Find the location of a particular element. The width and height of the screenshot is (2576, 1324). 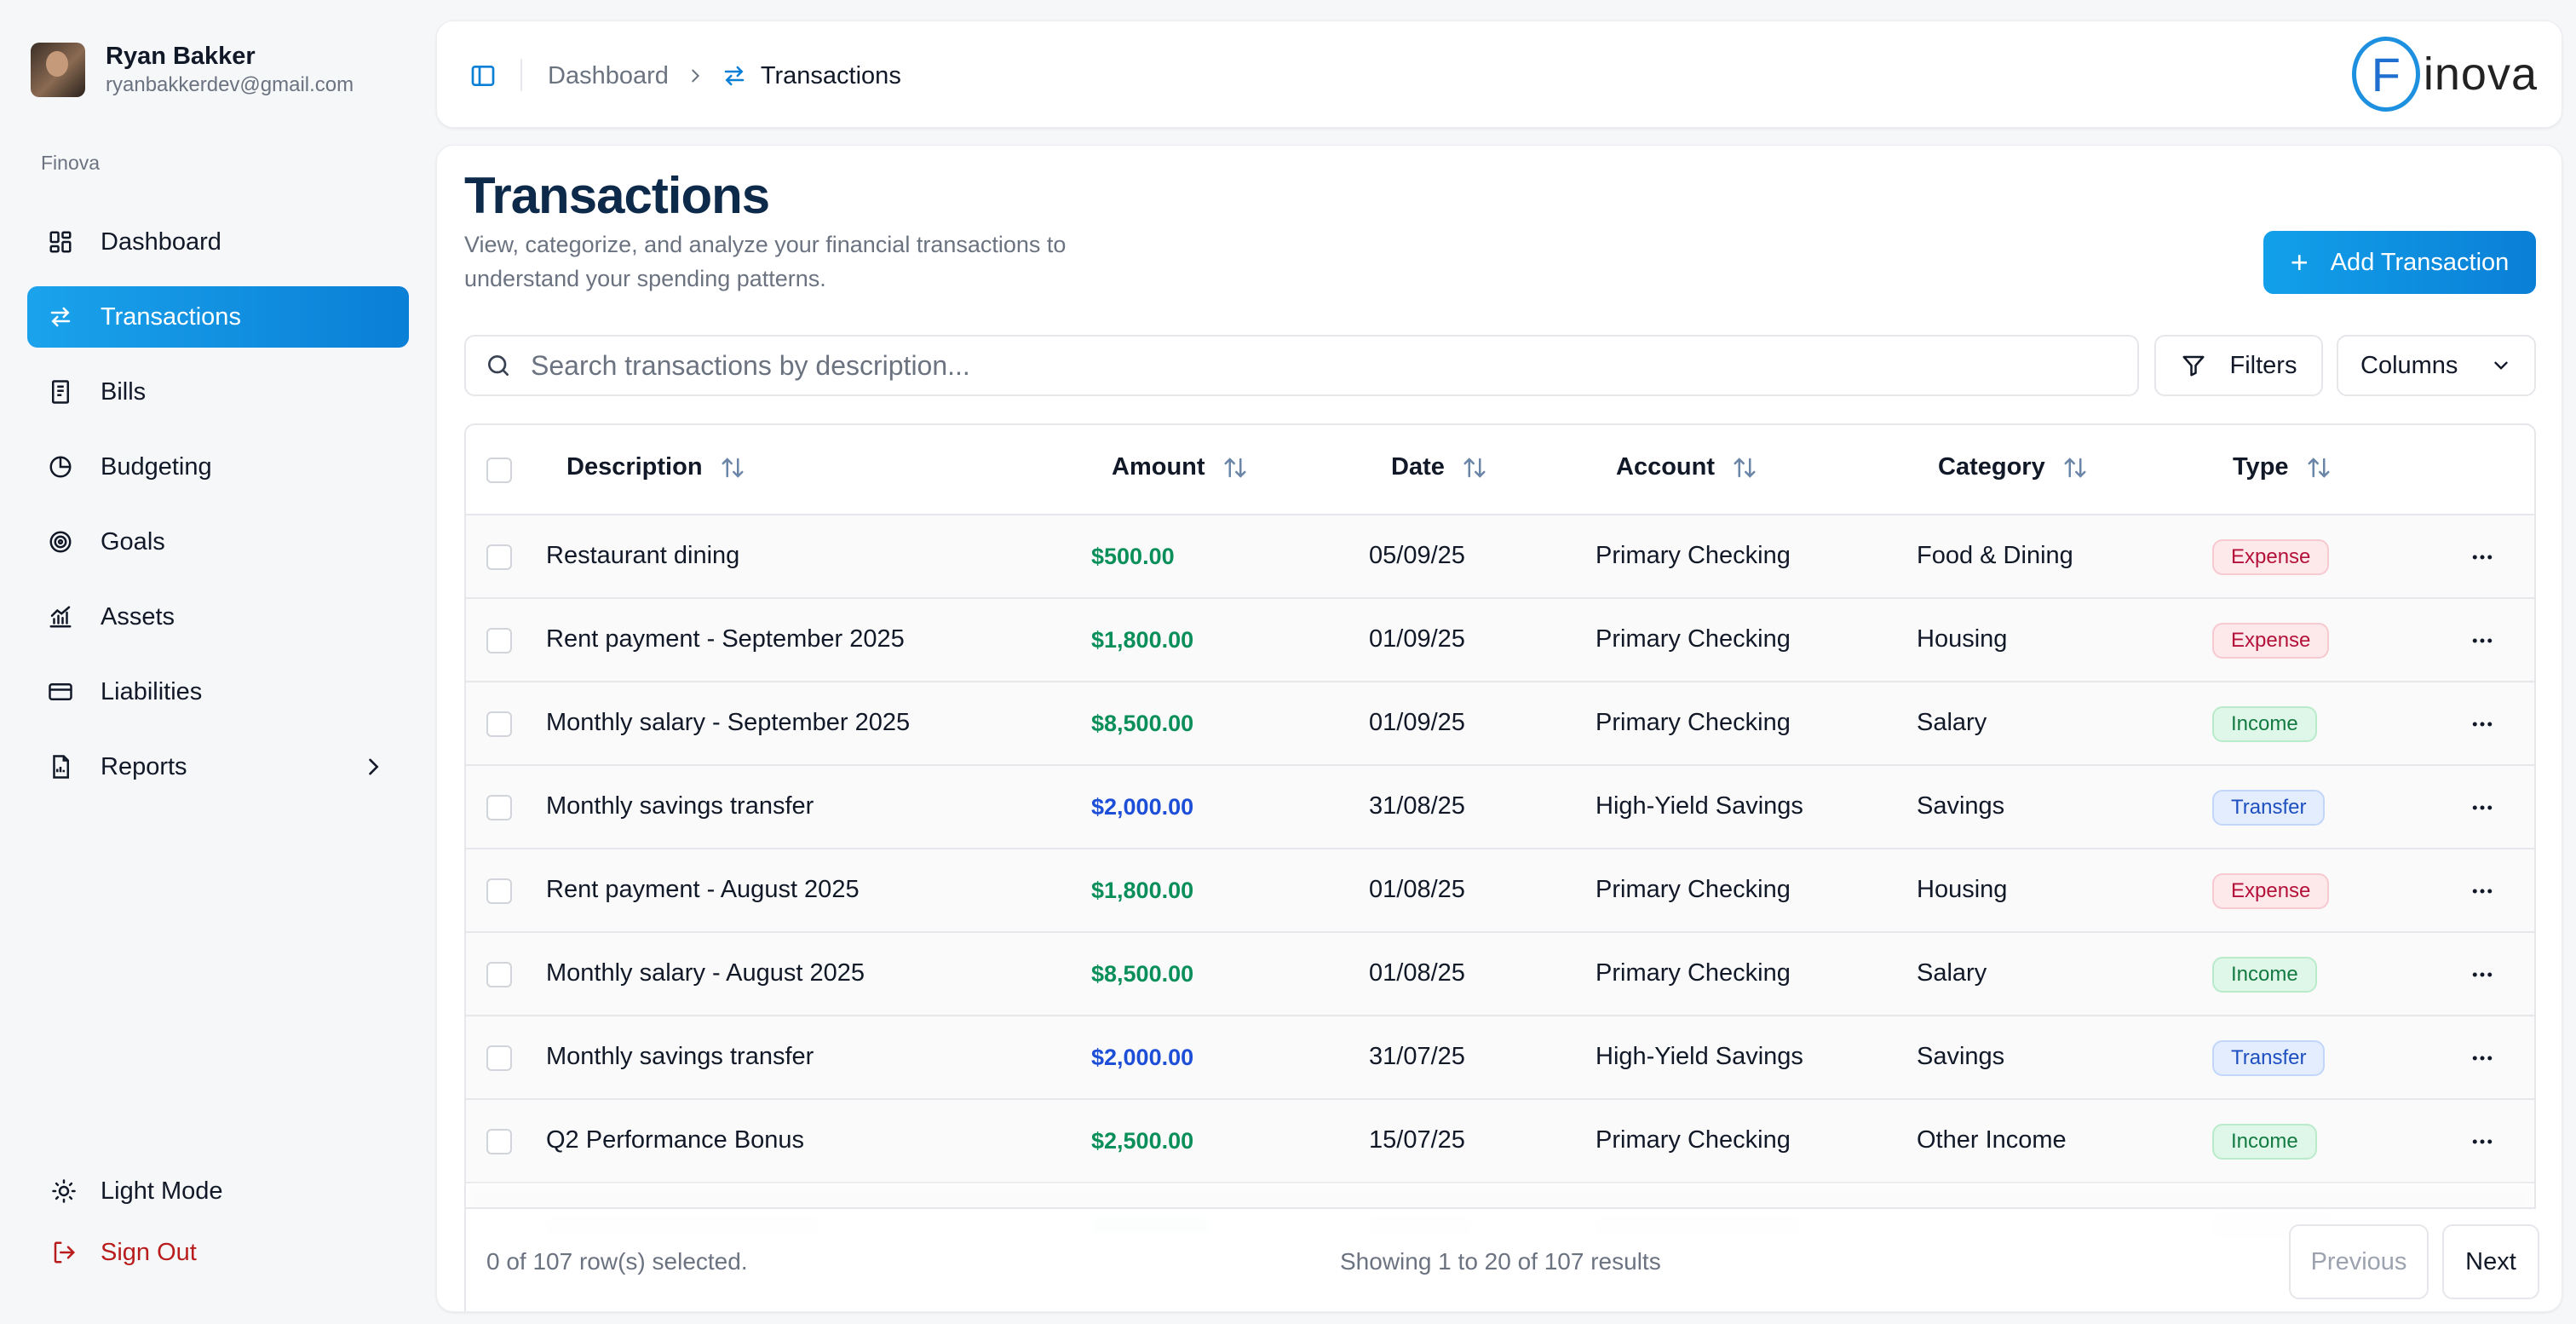

cell-date: 31/07/25 is located at coordinates (1417, 1056).